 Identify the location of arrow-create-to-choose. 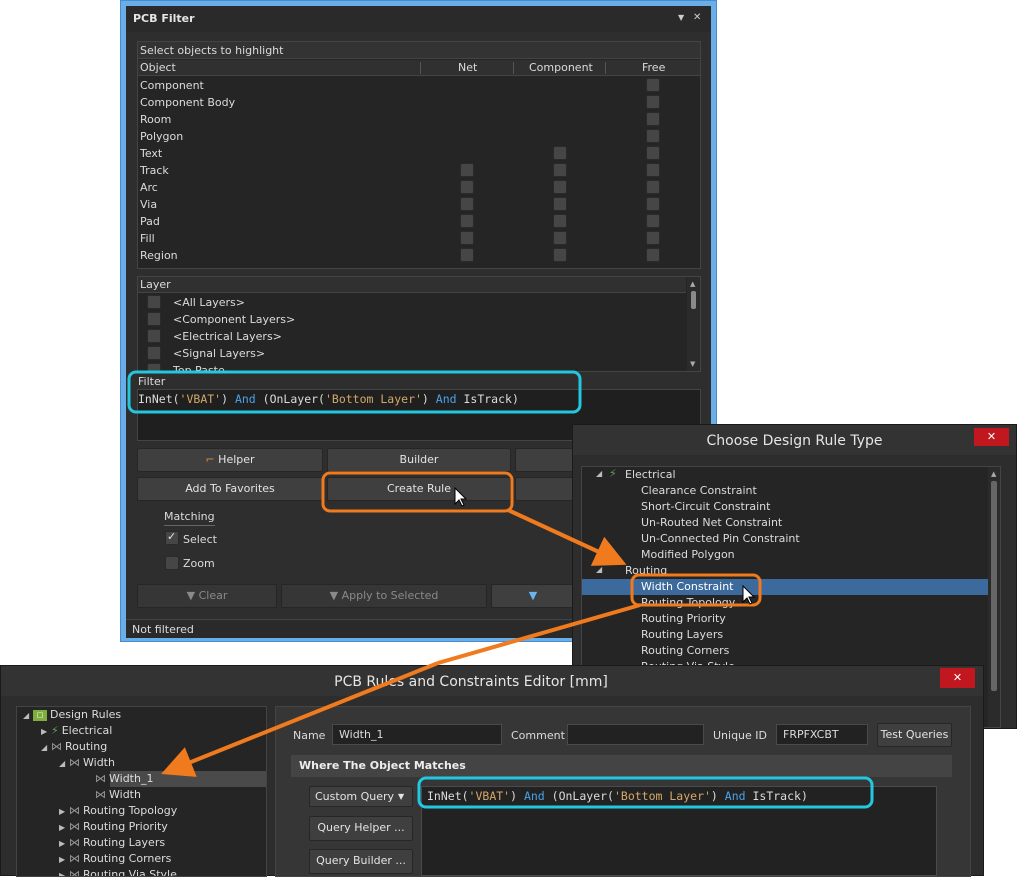
(567, 537).